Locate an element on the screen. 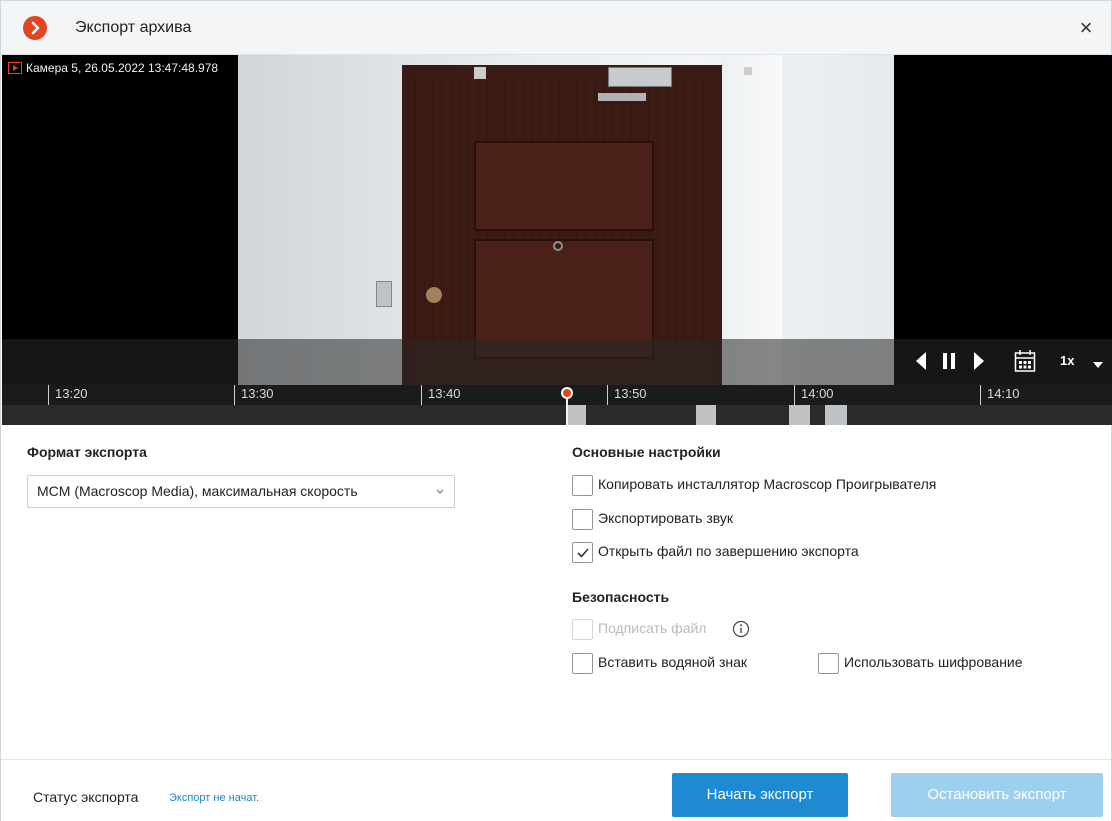  camera-overlay-label: Камера 5, 26.05.2022 13:47:48.978 is located at coordinates (114, 68).